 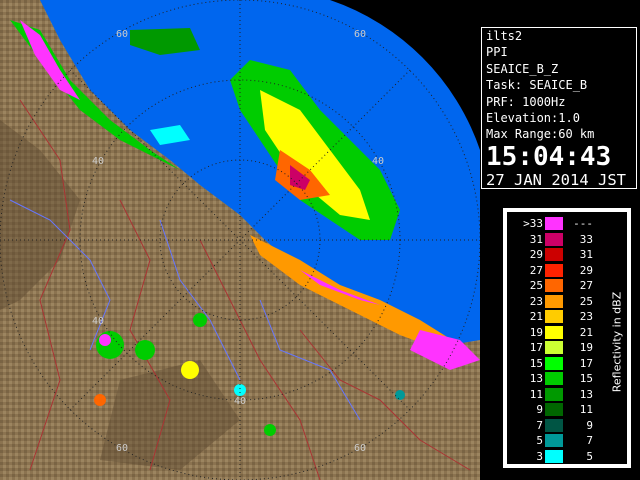 I want to click on legend-row: 23 25, so click(x=555, y=301).